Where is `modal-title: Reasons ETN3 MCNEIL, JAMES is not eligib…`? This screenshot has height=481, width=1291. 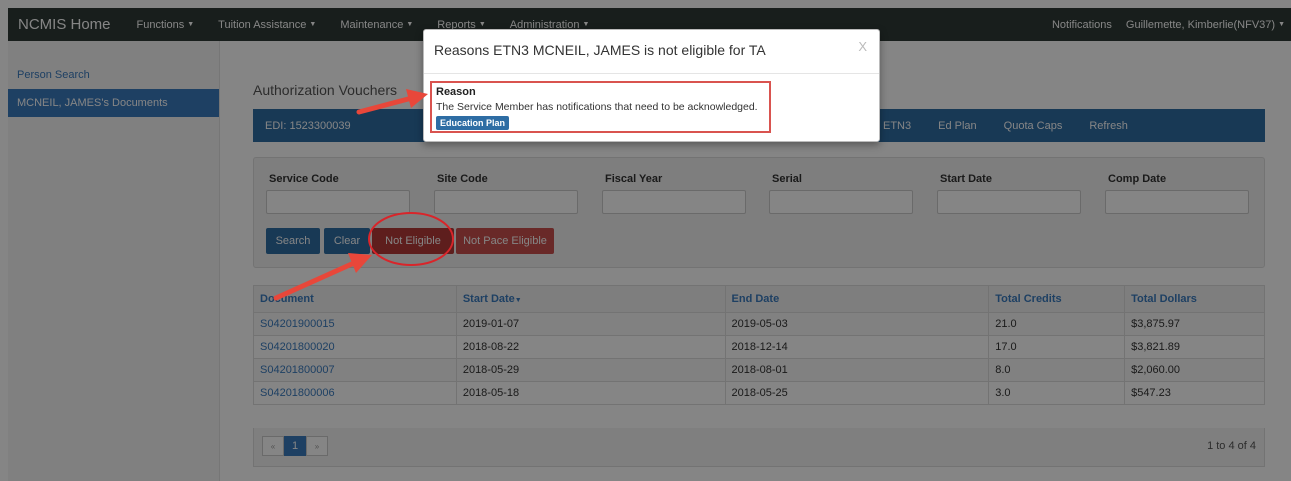
modal-title: Reasons ETN3 MCNEIL, JAMES is not eligib… is located at coordinates (600, 50).